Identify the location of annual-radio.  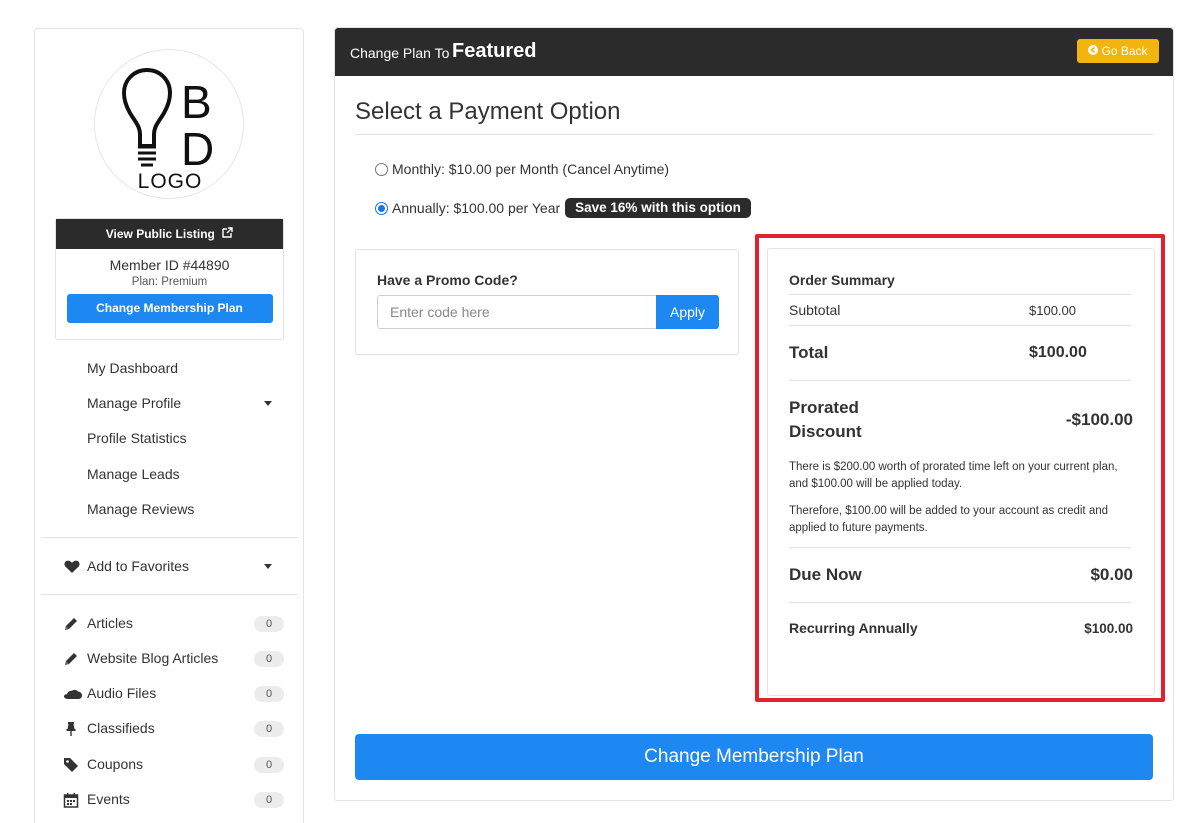
(381, 208).